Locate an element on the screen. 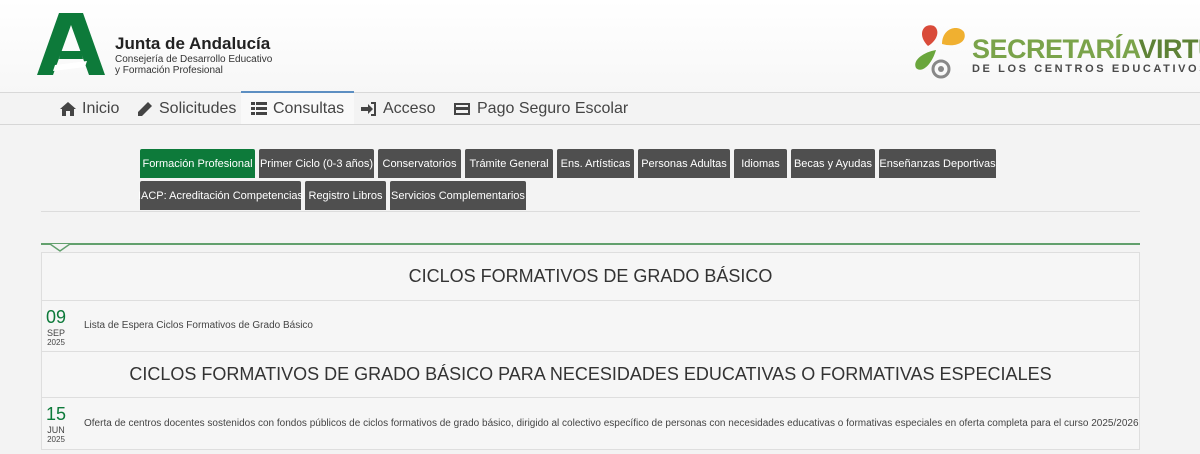 The width and height of the screenshot is (1200, 454). tab-personas-adultas: Personas Adultas is located at coordinates (684, 163).